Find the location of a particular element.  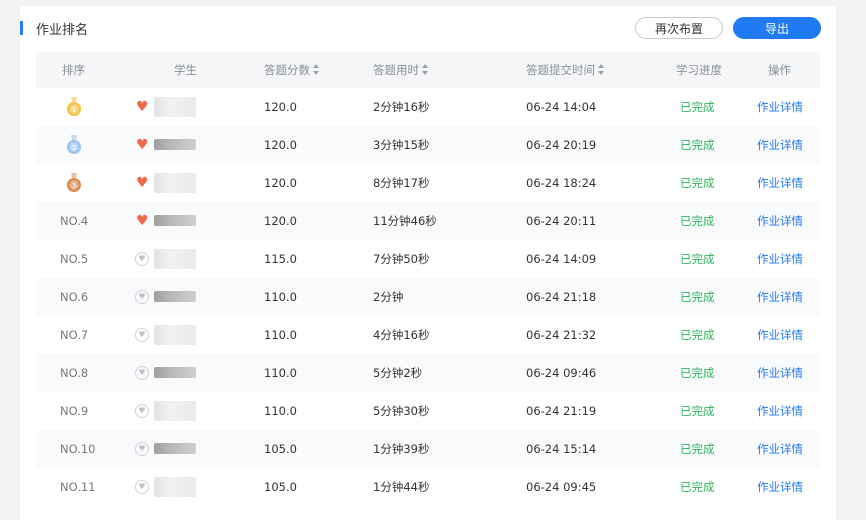

duration-cell: 11分钟46秒 is located at coordinates (405, 221).